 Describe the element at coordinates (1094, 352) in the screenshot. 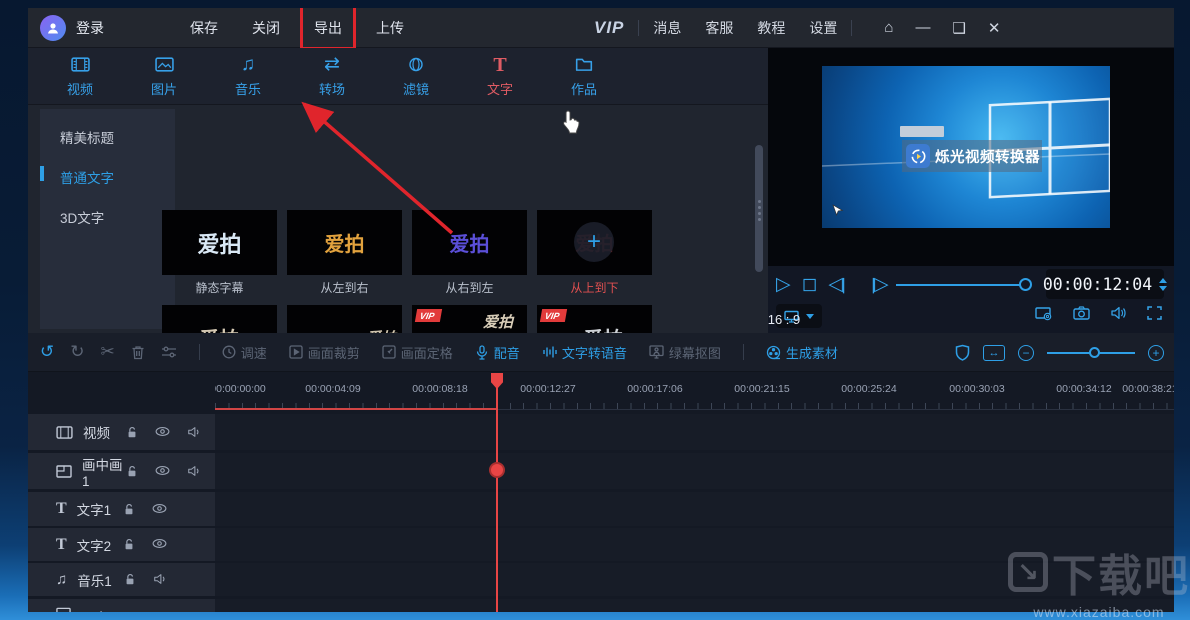

I see `zoom-knob` at that location.